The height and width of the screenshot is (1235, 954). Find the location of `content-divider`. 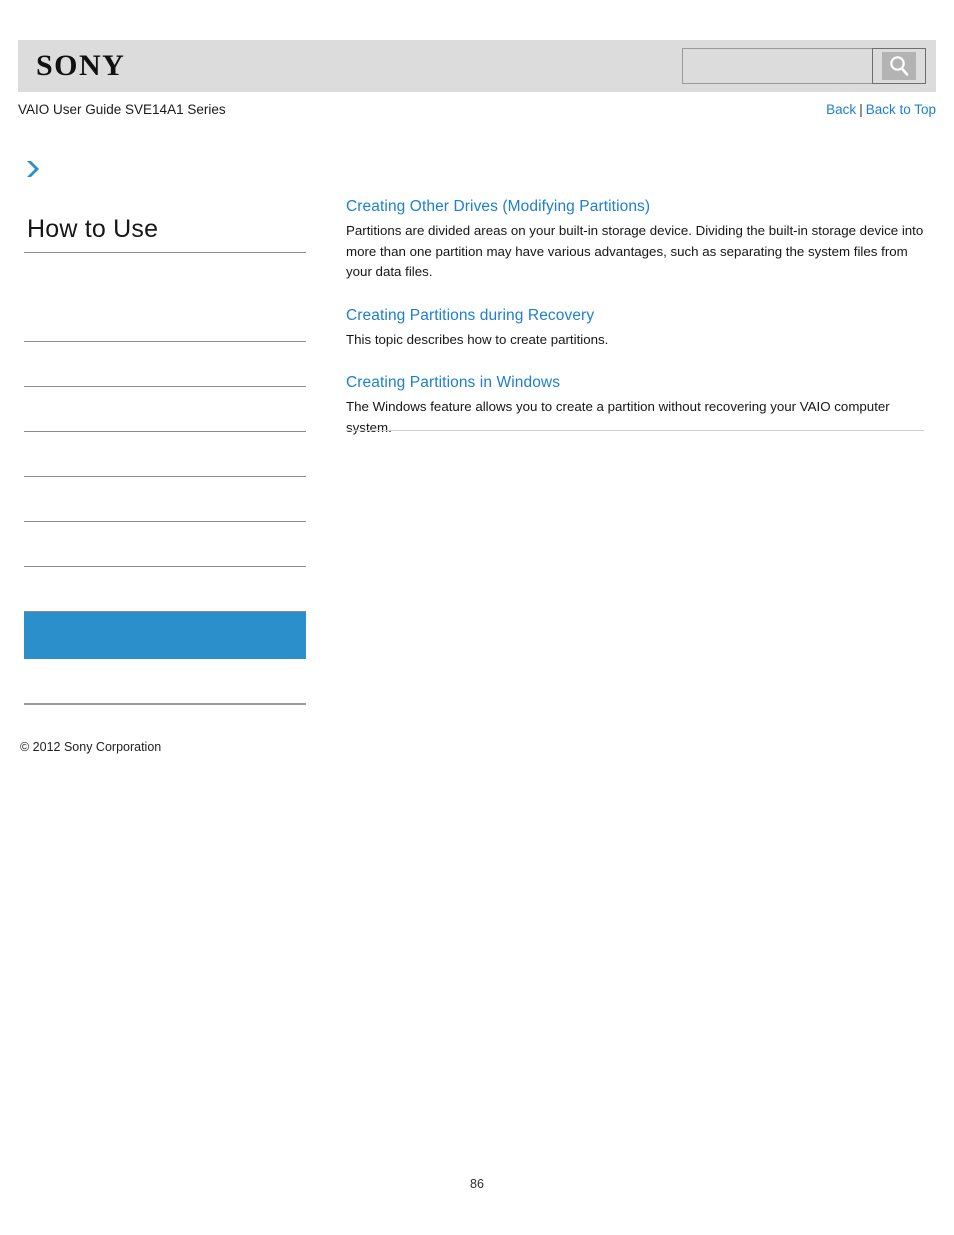

content-divider is located at coordinates (635, 430).